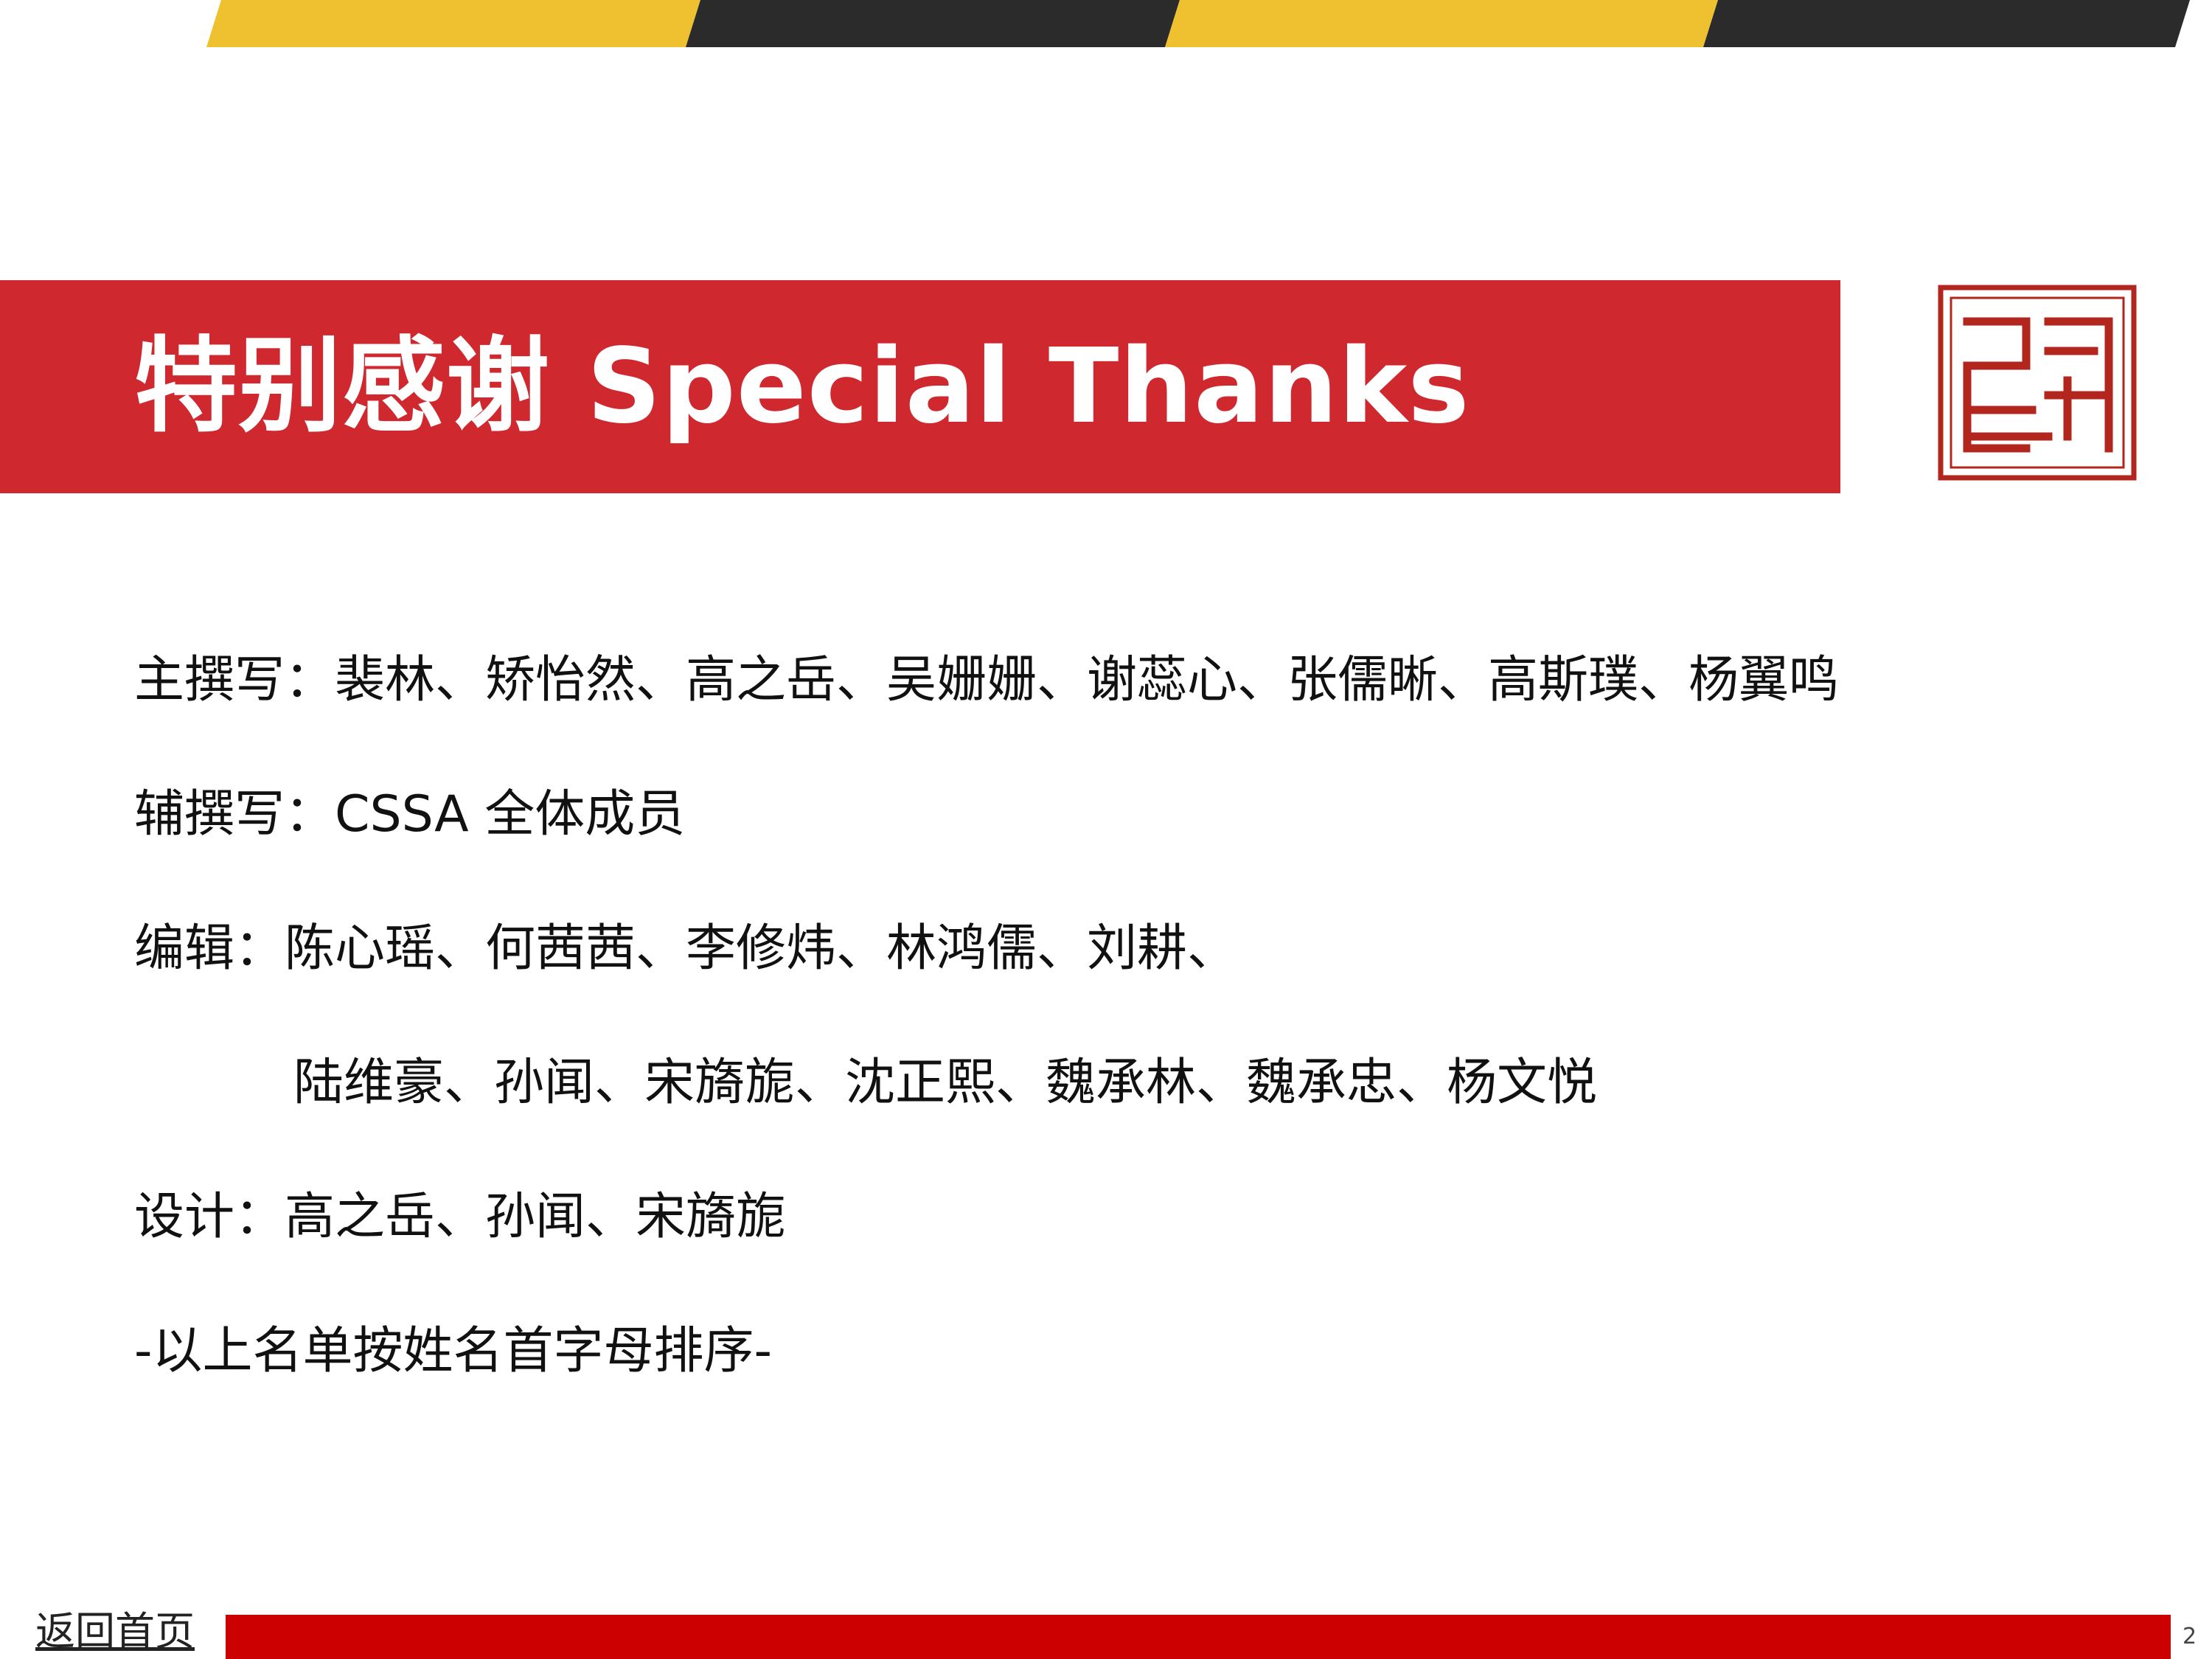 This screenshot has width=2212, height=1659. Describe the element at coordinates (1198, 1637) in the screenshot. I see `footer-bar` at that location.